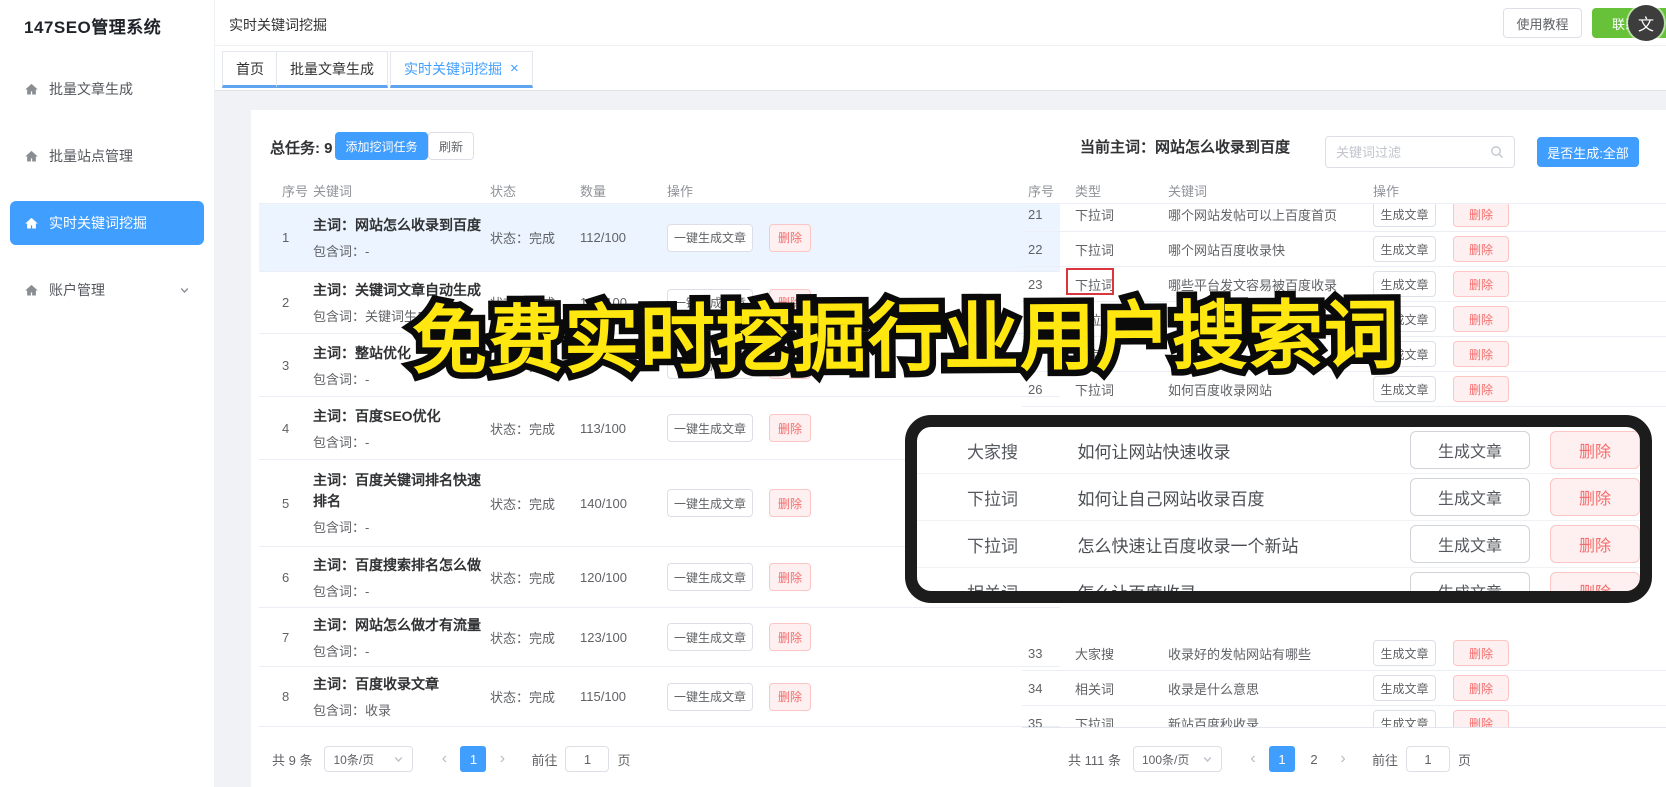  What do you see at coordinates (107, 89) in the screenshot?
I see `sidebar-item-batch-article: 批量文章生成` at bounding box center [107, 89].